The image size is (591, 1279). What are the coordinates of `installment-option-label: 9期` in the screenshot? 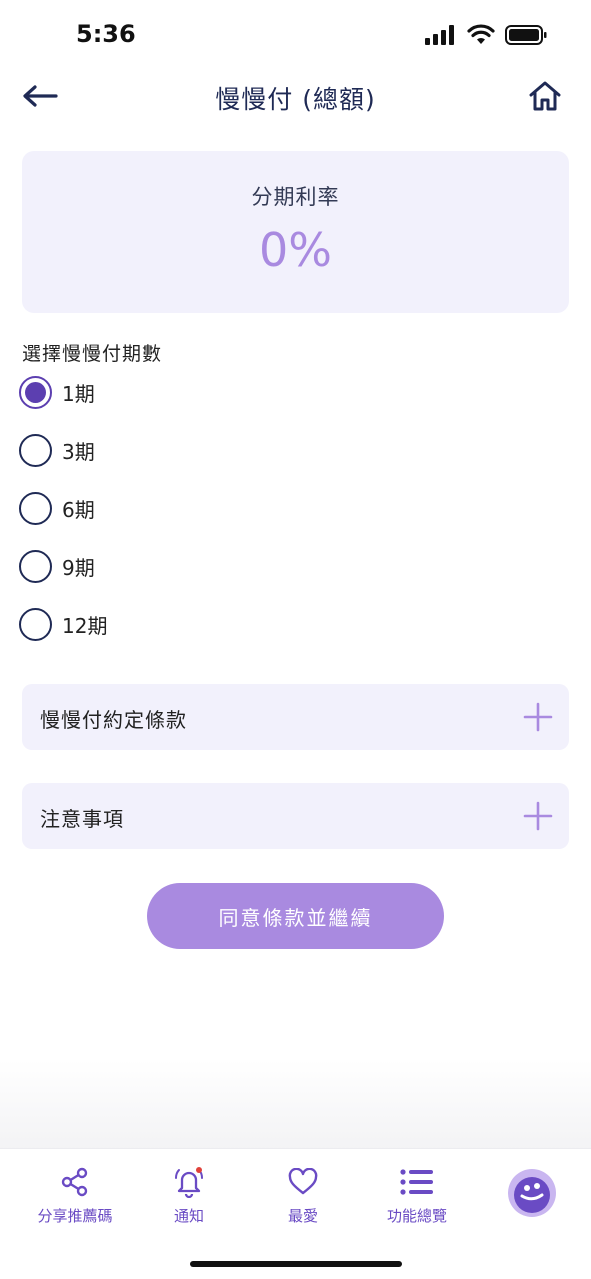 It's located at (78, 567).